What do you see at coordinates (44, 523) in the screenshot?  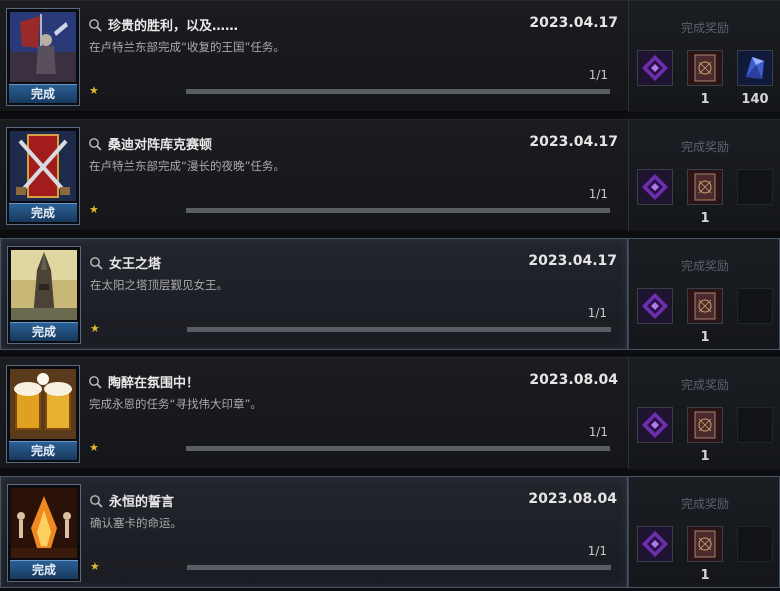 I see `bonfire-image` at bounding box center [44, 523].